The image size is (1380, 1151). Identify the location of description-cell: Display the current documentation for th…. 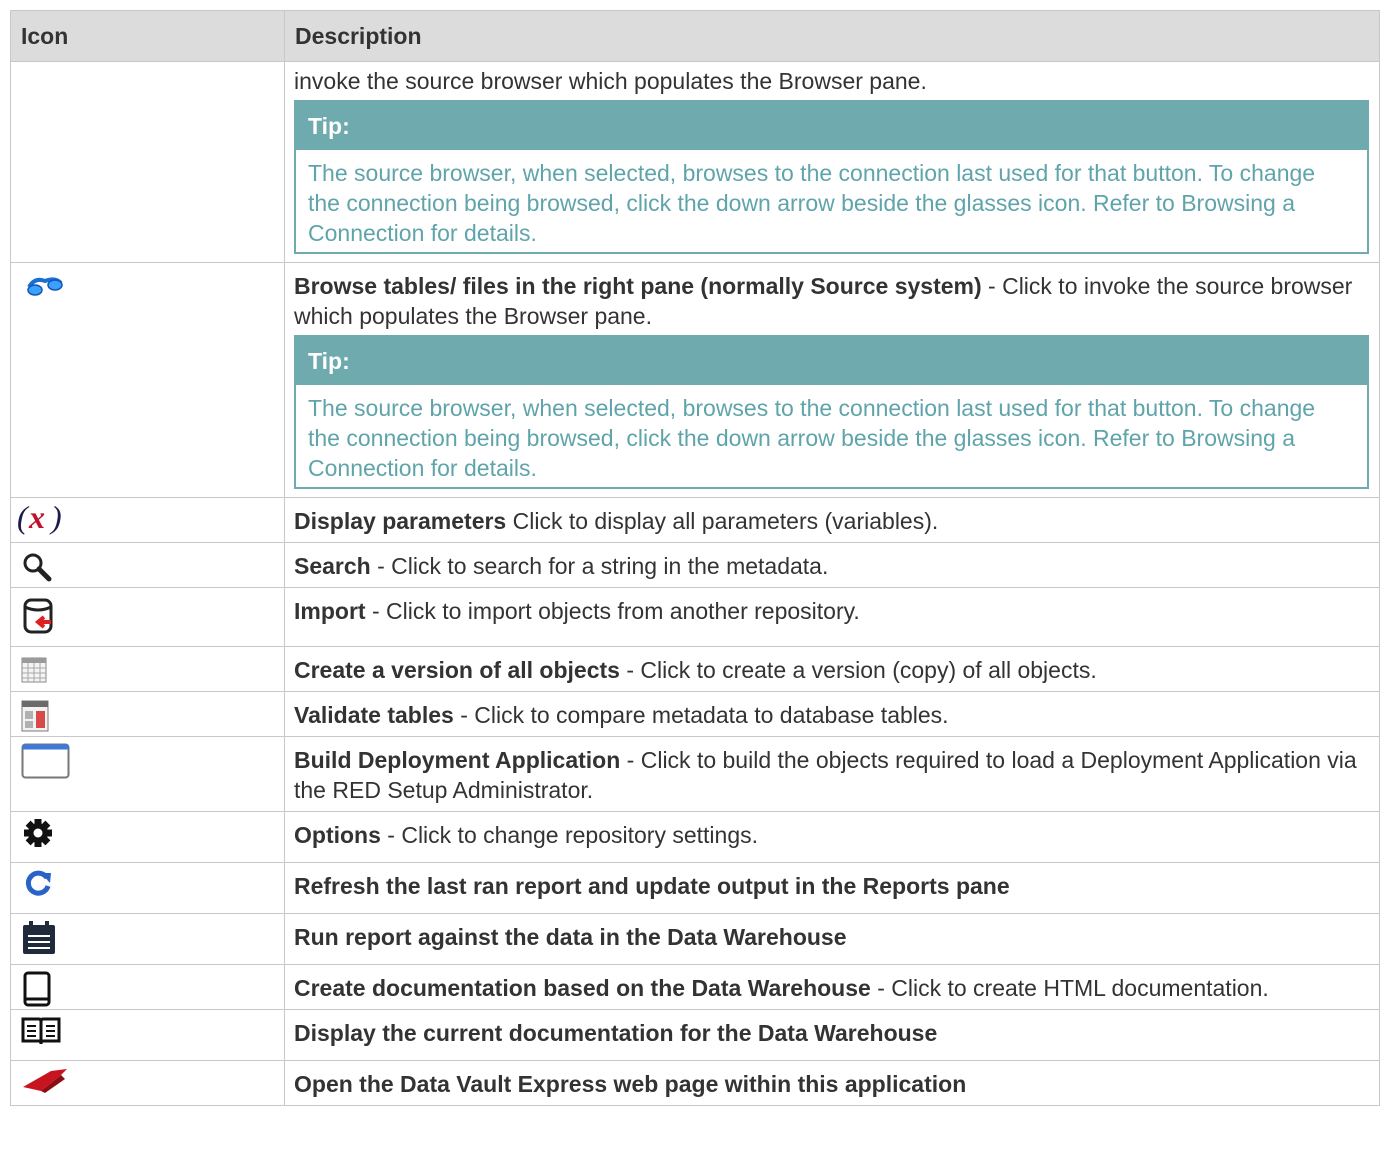
(832, 1035).